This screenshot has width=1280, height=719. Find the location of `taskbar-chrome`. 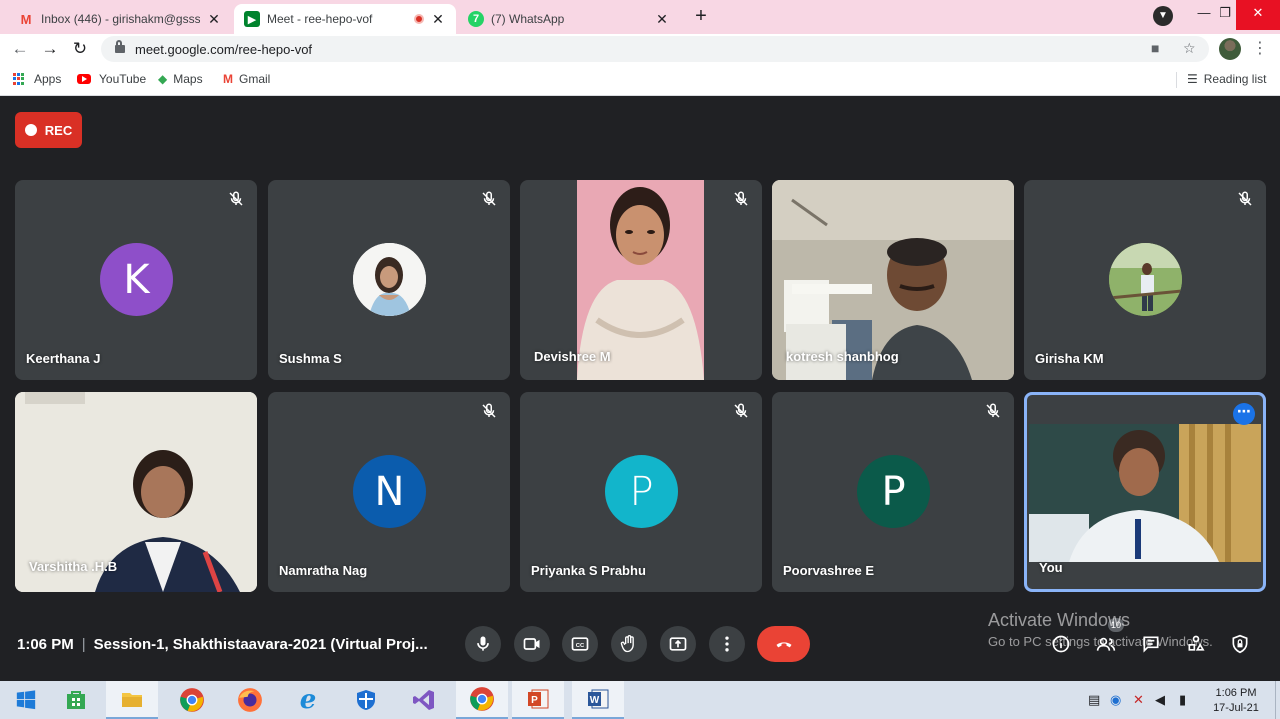

taskbar-chrome is located at coordinates (192, 700).